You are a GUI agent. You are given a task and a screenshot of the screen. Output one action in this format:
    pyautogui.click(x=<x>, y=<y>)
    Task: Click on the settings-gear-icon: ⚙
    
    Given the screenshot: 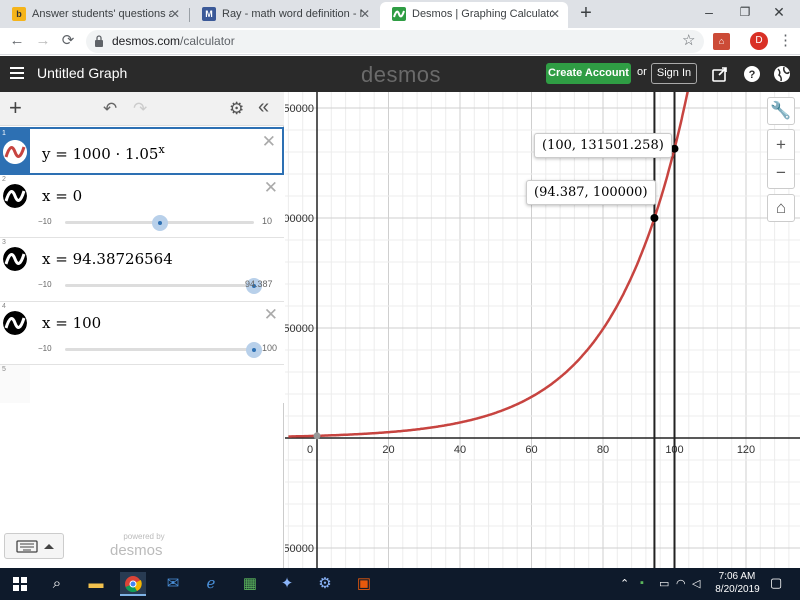 What is the action you would take?
    pyautogui.click(x=236, y=109)
    